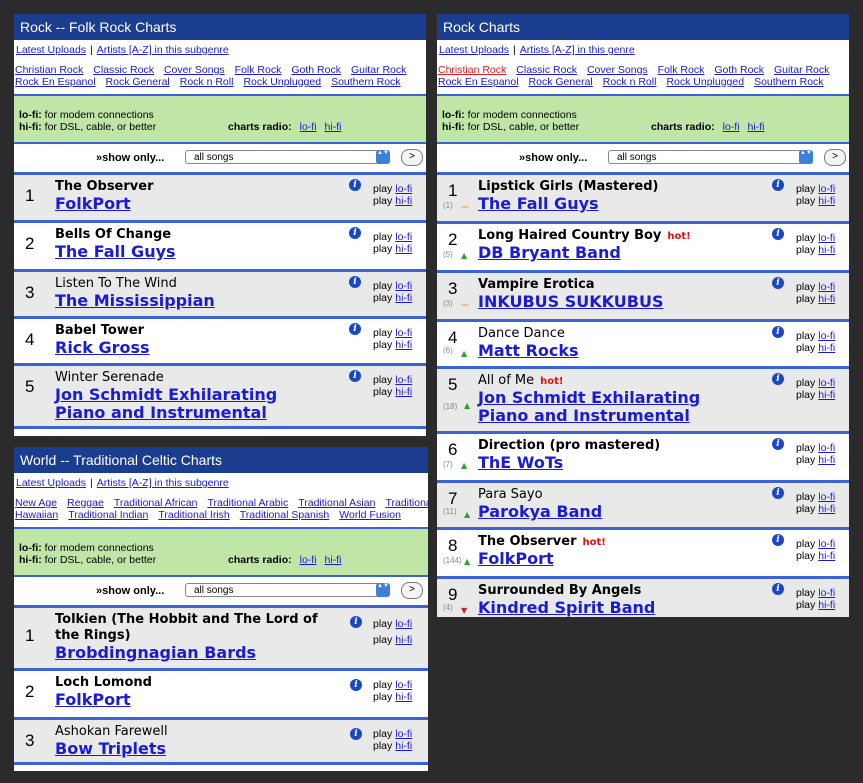  Describe the element at coordinates (36, 515) in the screenshot. I see `genre-link: Hawaiian` at that location.